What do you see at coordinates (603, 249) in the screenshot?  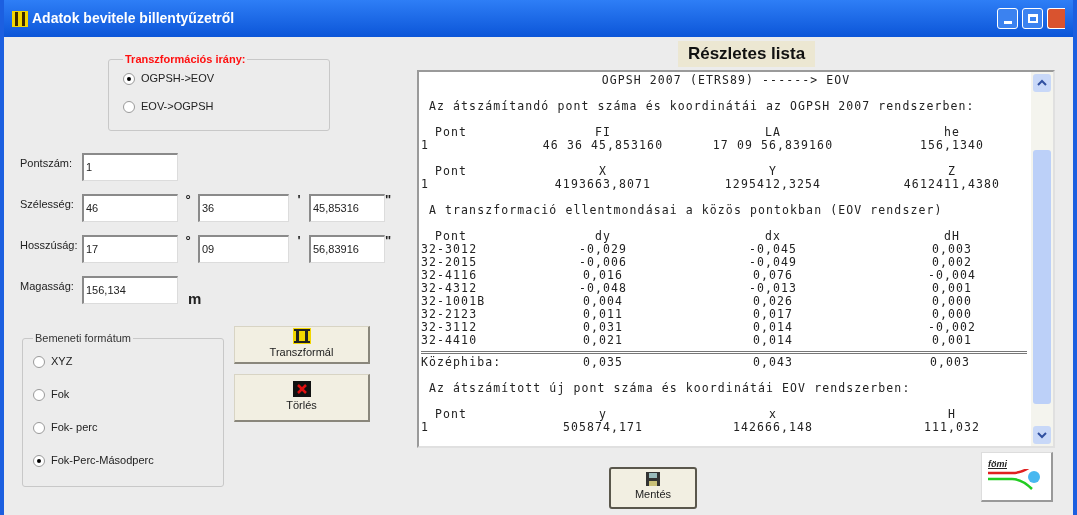 I see `table-cell-text: -0,029` at bounding box center [603, 249].